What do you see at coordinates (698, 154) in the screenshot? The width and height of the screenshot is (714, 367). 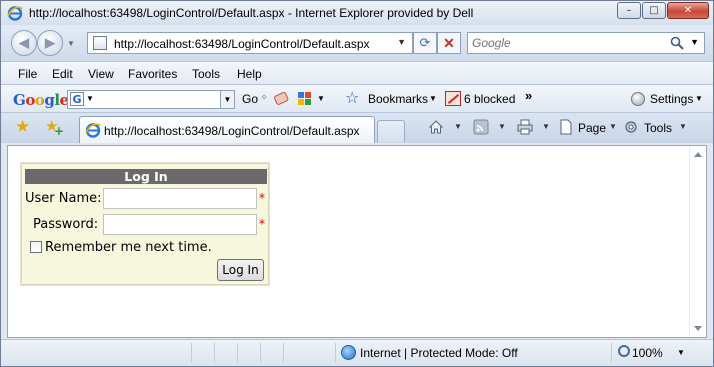 I see `scroll-up-arrow-icon` at bounding box center [698, 154].